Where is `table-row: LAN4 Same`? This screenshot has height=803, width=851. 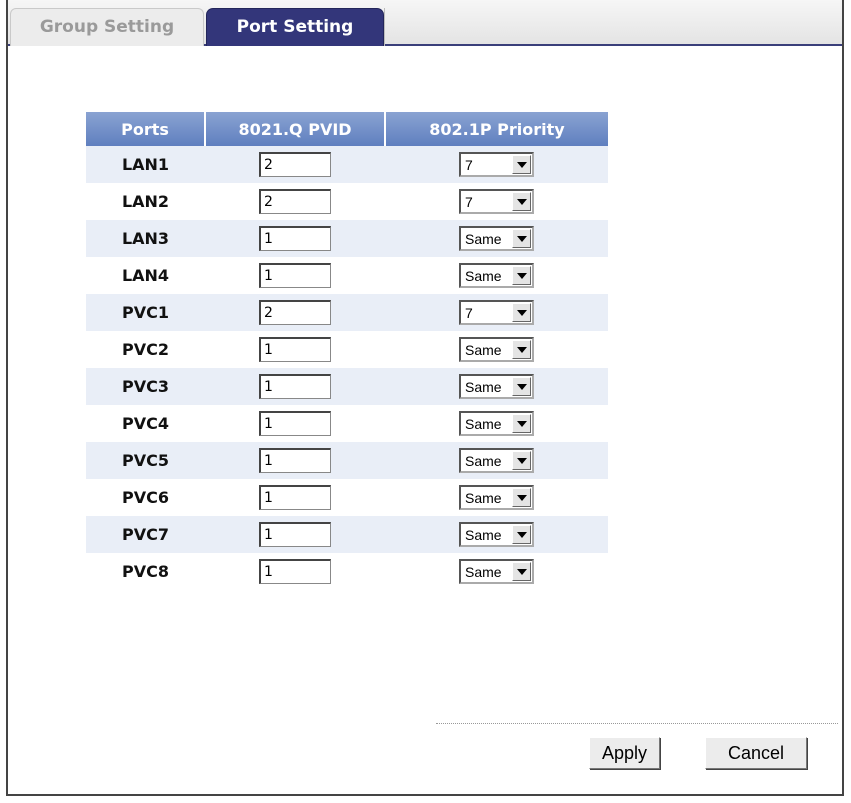 table-row: LAN4 Same is located at coordinates (347, 275).